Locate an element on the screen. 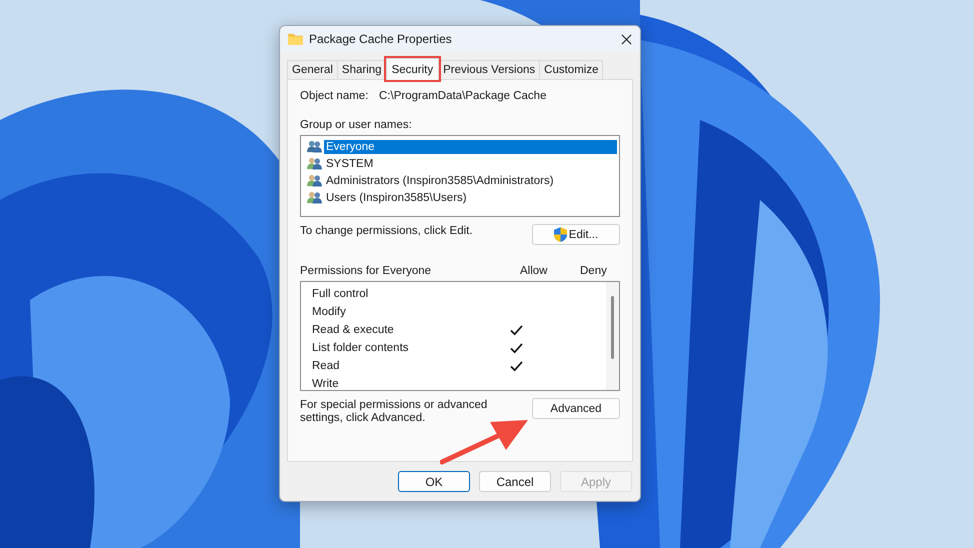 This screenshot has height=548, width=974. object-name-label: Object name: is located at coordinates (335, 96).